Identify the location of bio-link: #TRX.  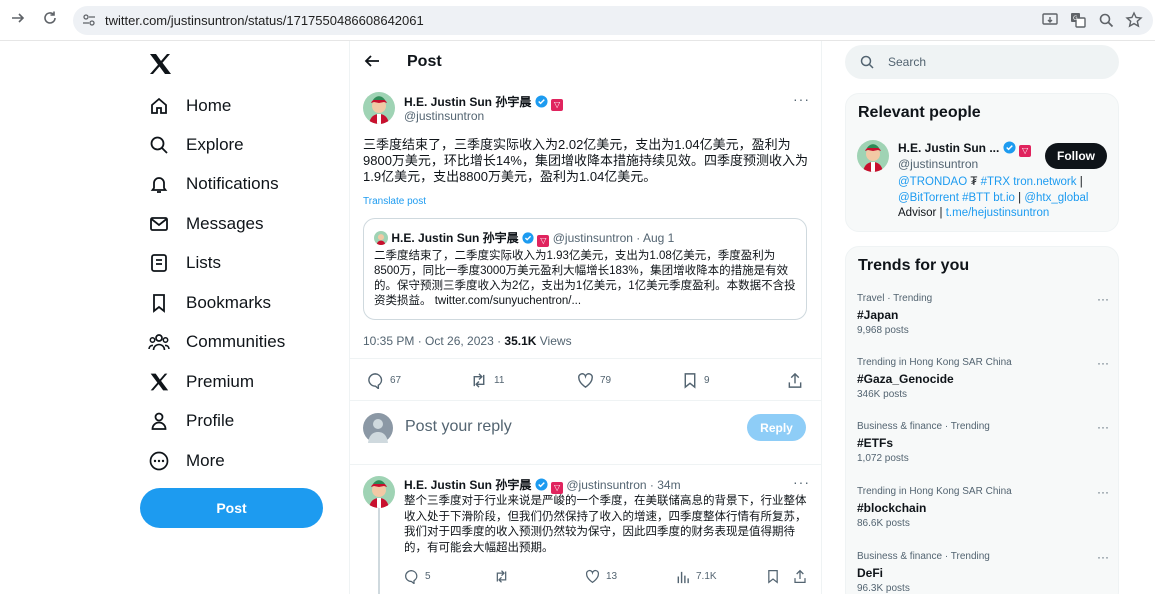
(995, 182).